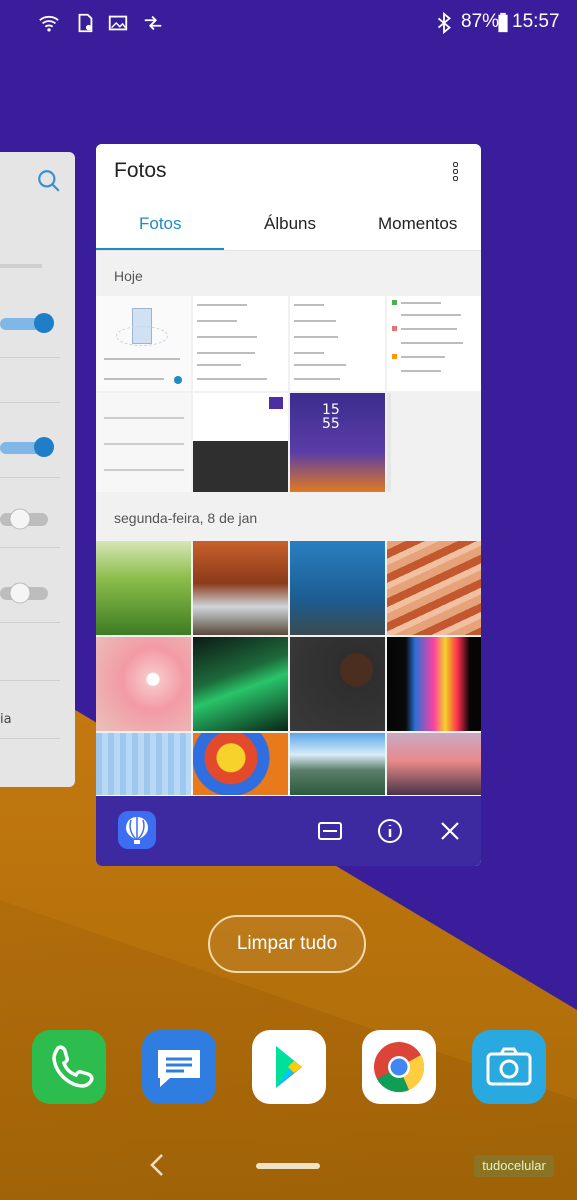 The height and width of the screenshot is (1200, 577). Describe the element at coordinates (450, 831) in the screenshot. I see `close-icon` at that location.